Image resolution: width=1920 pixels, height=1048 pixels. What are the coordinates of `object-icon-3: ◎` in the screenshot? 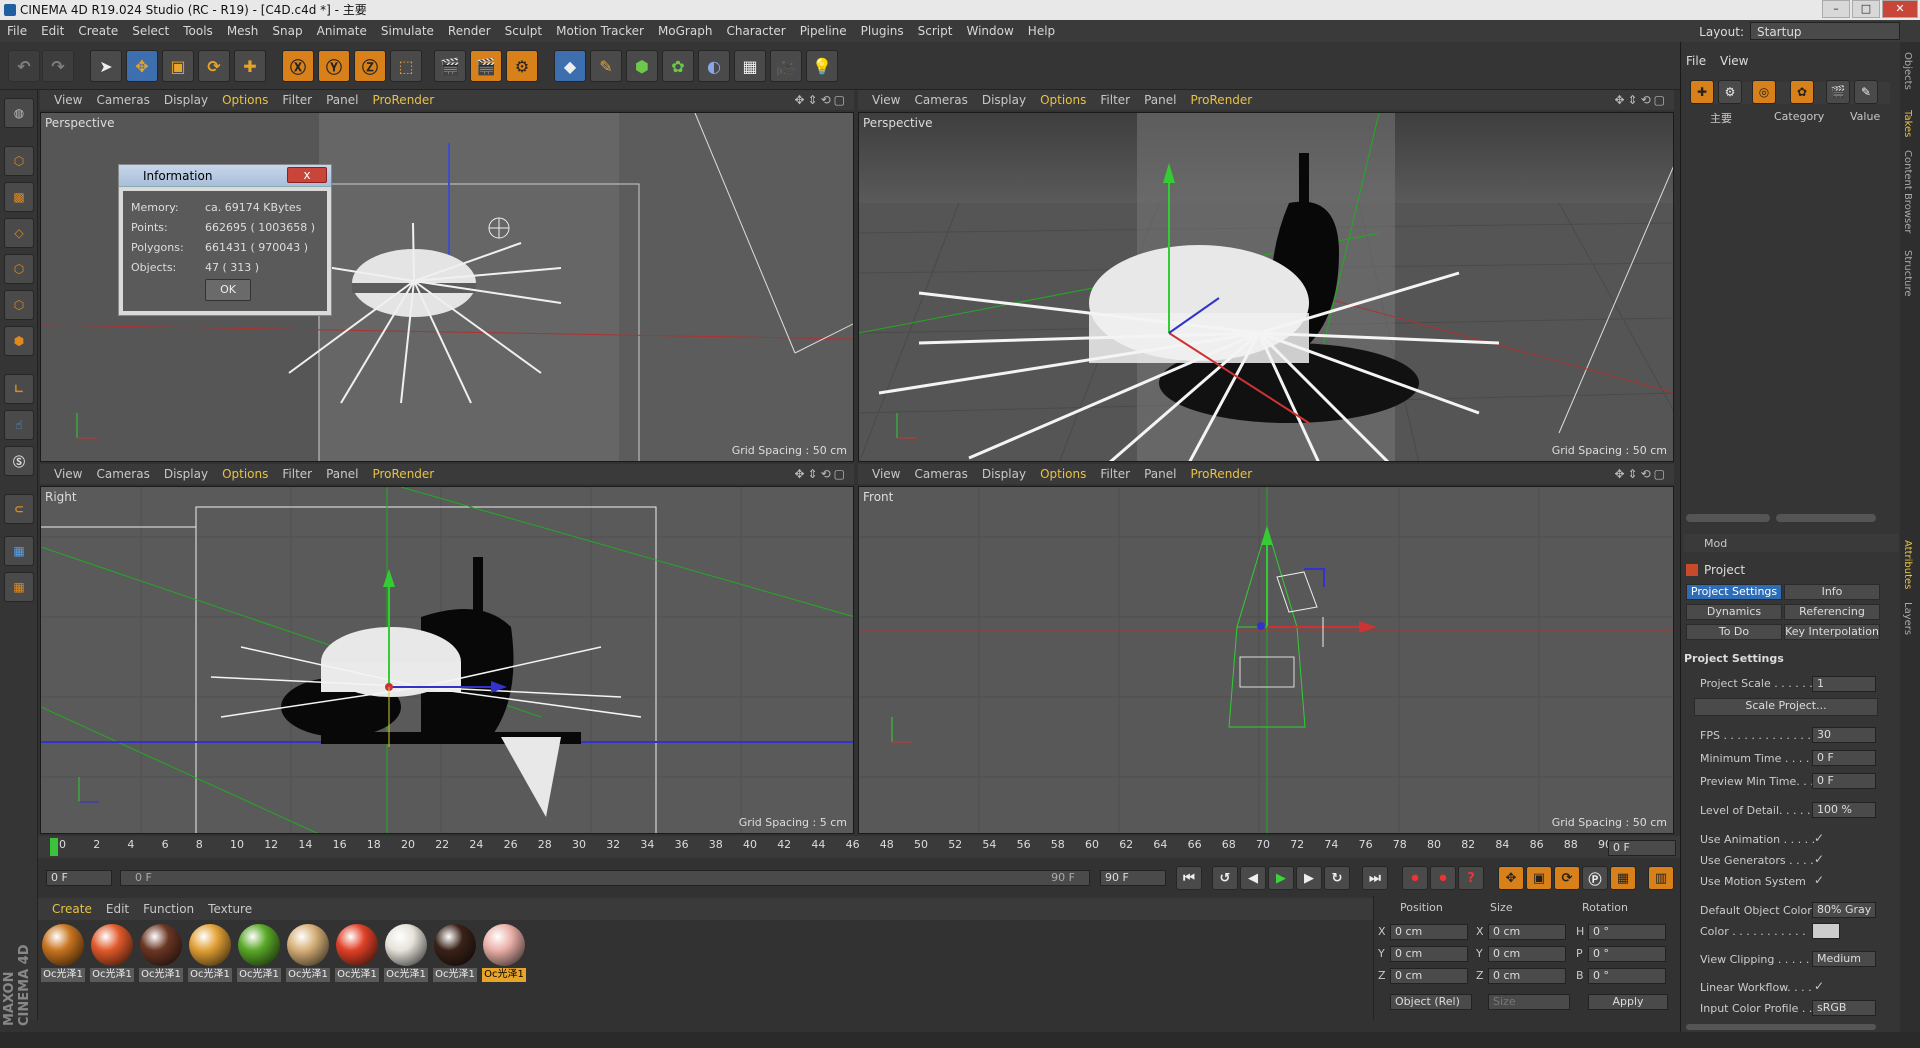 It's located at (1764, 92).